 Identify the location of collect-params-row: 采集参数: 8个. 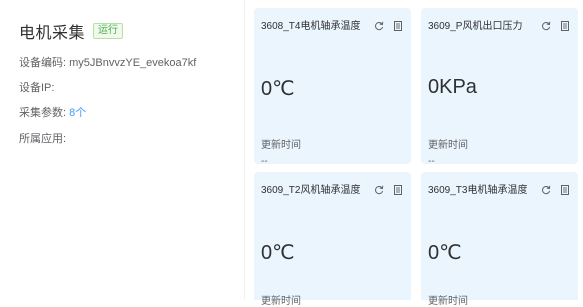
(52, 112).